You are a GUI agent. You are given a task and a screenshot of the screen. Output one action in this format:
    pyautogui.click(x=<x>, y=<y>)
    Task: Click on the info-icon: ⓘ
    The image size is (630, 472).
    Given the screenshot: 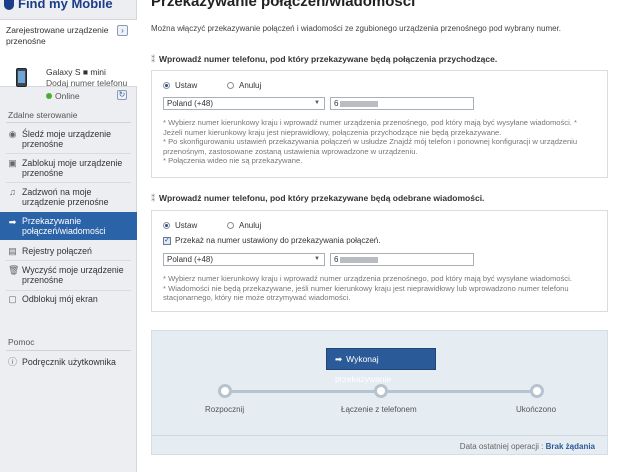 What is the action you would take?
    pyautogui.click(x=13, y=362)
    